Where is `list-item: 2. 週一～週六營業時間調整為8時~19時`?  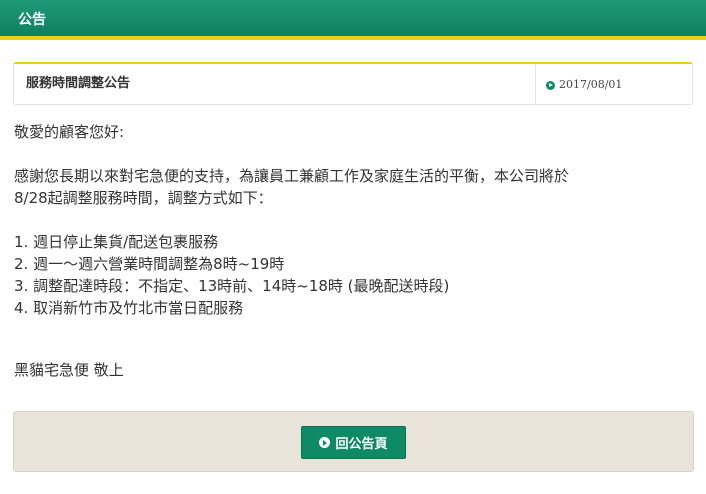
list-item: 2. 週一～週六營業時間調整為8時~19時 is located at coordinates (149, 264).